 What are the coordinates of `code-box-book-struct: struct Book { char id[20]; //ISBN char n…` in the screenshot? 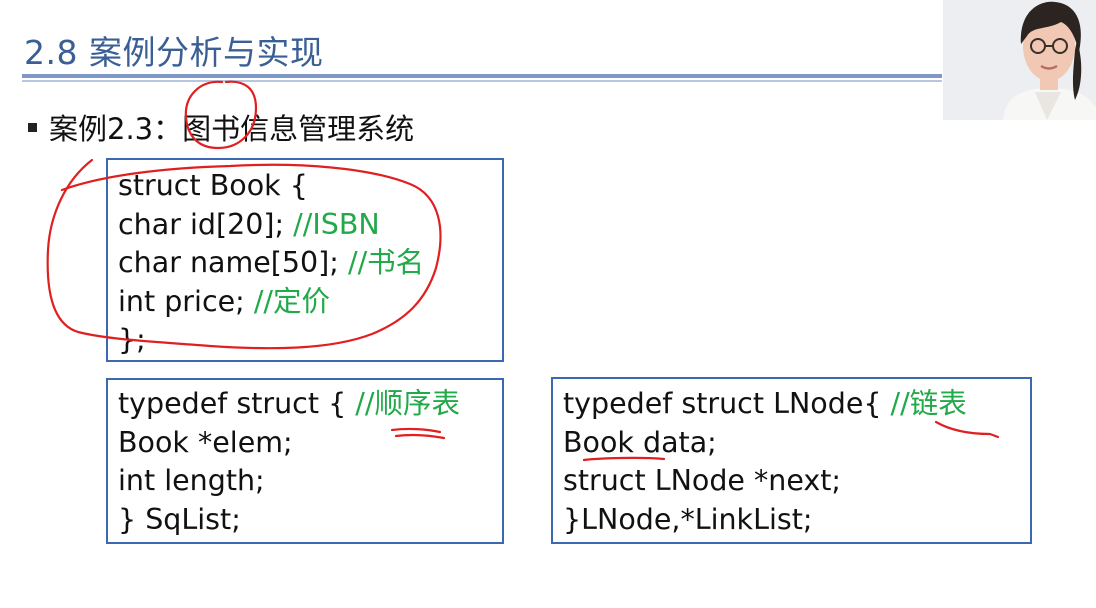 It's located at (305, 260).